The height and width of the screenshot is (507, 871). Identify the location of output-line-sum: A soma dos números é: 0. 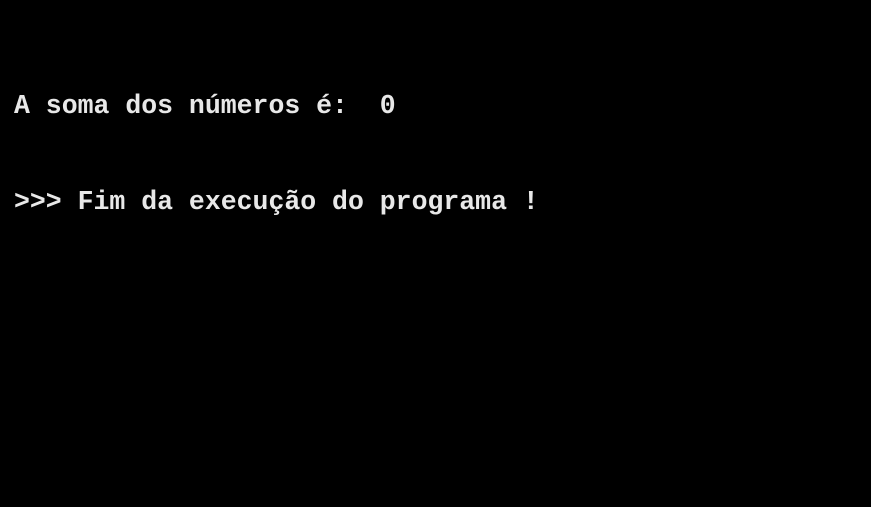
(205, 106).